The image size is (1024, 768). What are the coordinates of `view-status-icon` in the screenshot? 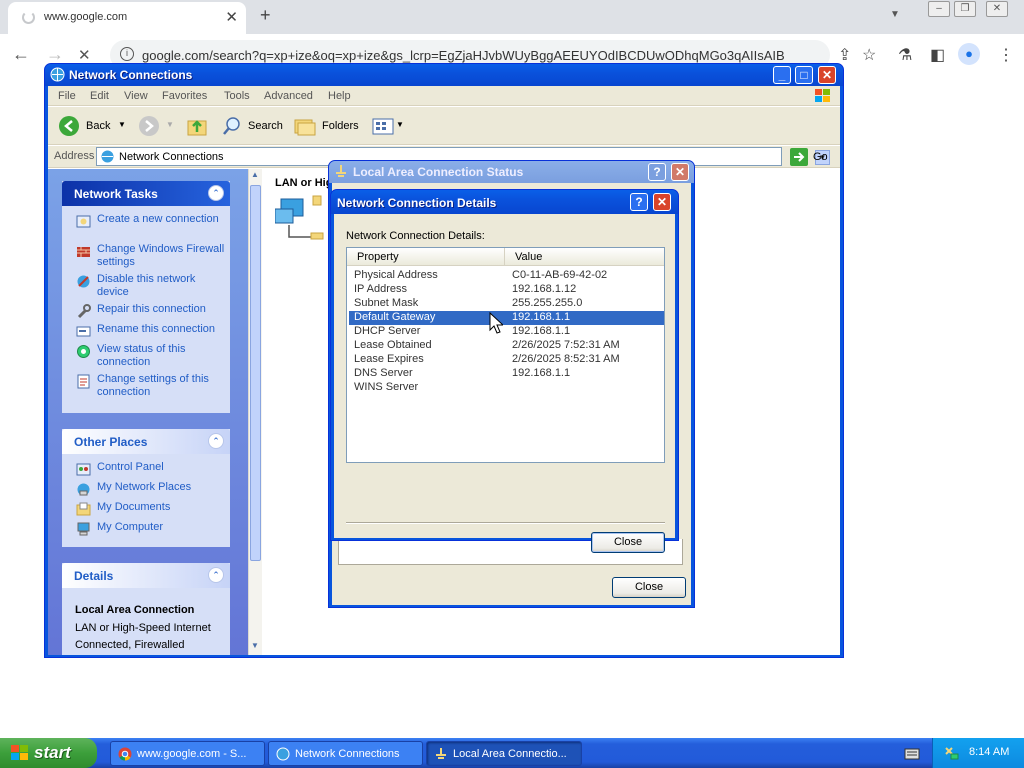 It's located at (83, 351).